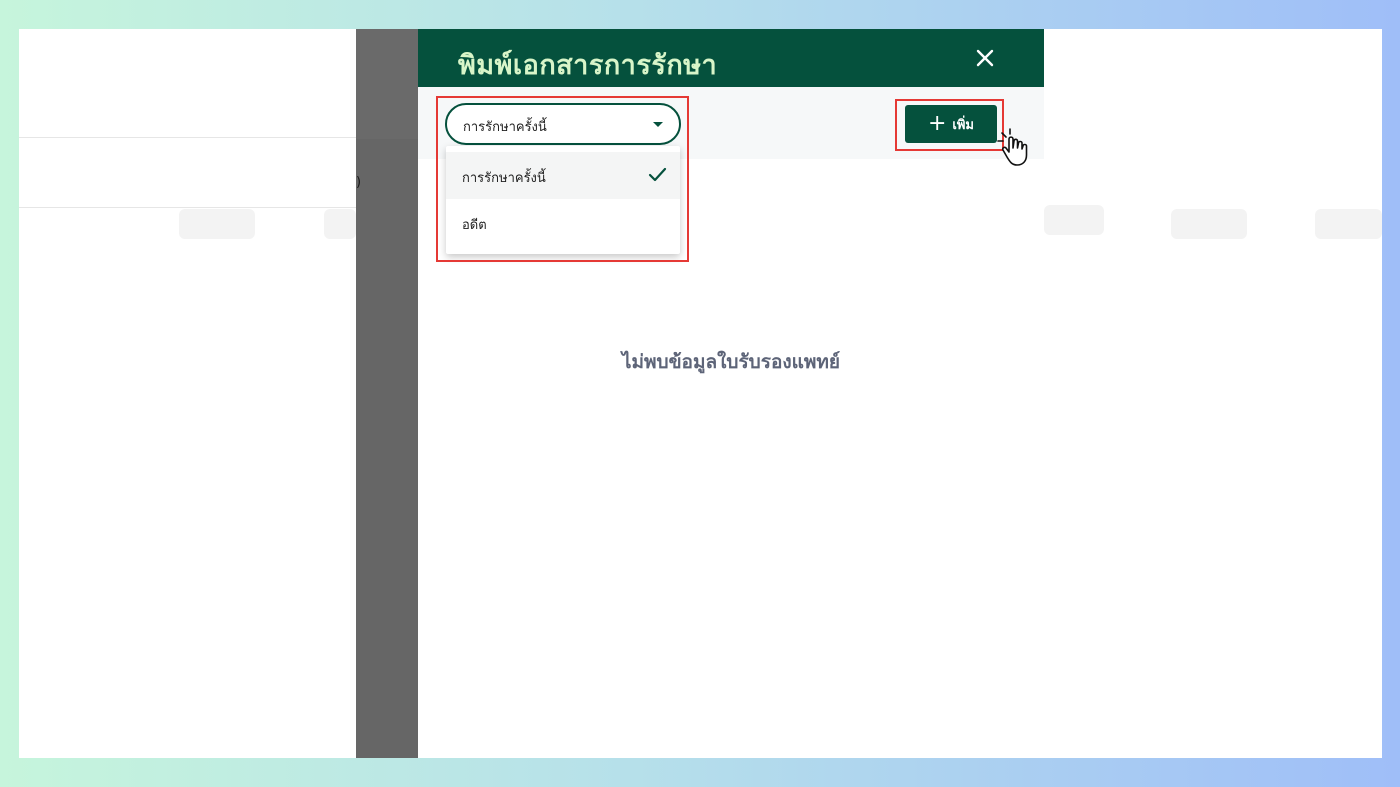 The width and height of the screenshot is (1400, 787). What do you see at coordinates (1012, 147) in the screenshot?
I see `hand-pointer-icon` at bounding box center [1012, 147].